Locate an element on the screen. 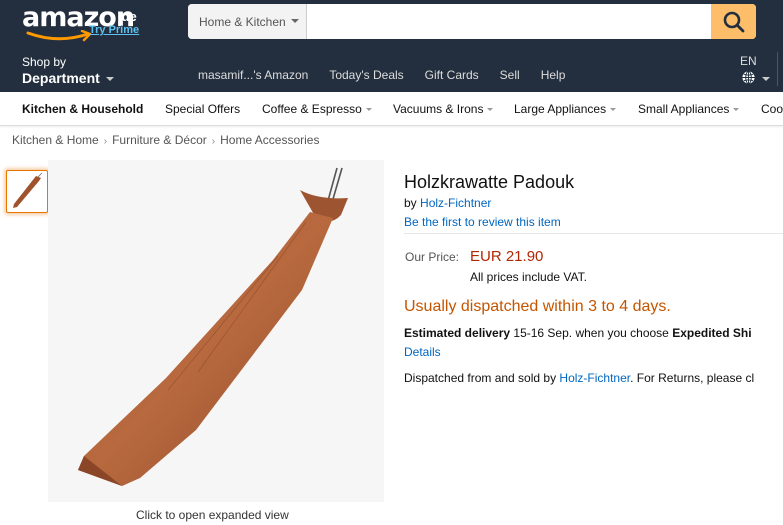 This screenshot has height=525, width=783. logo-domain: .de is located at coordinates (127, 16).